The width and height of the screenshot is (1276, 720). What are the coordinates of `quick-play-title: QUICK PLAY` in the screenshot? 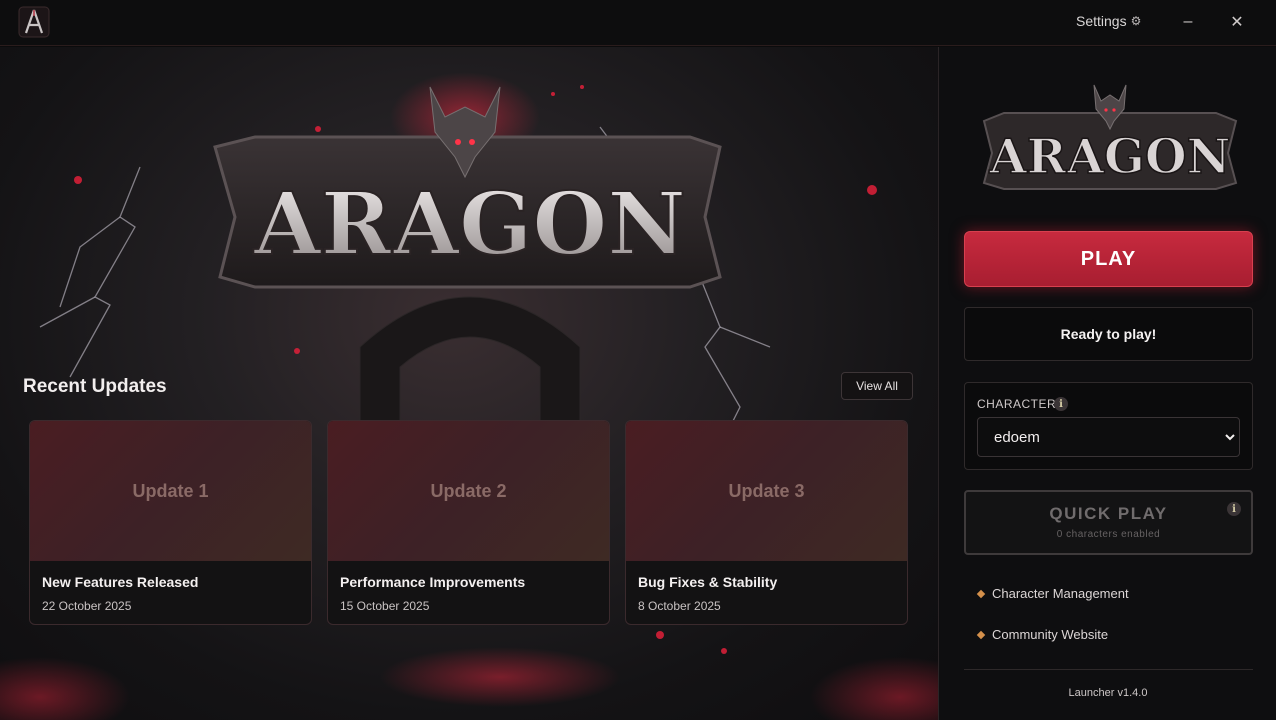 It's located at (1108, 513).